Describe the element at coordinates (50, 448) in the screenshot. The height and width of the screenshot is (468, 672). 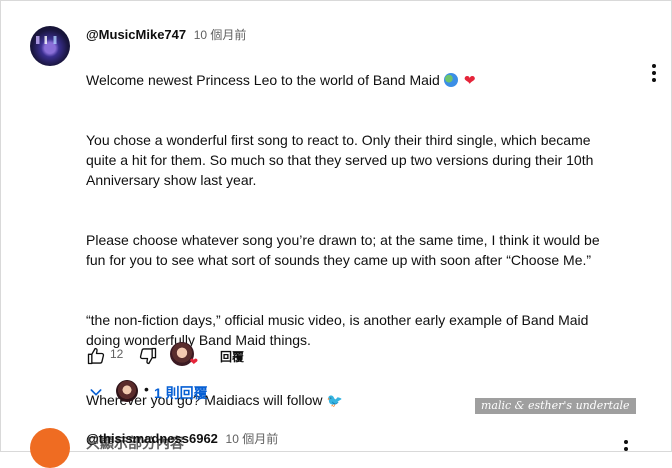
I see `next-commenter-avatar` at that location.